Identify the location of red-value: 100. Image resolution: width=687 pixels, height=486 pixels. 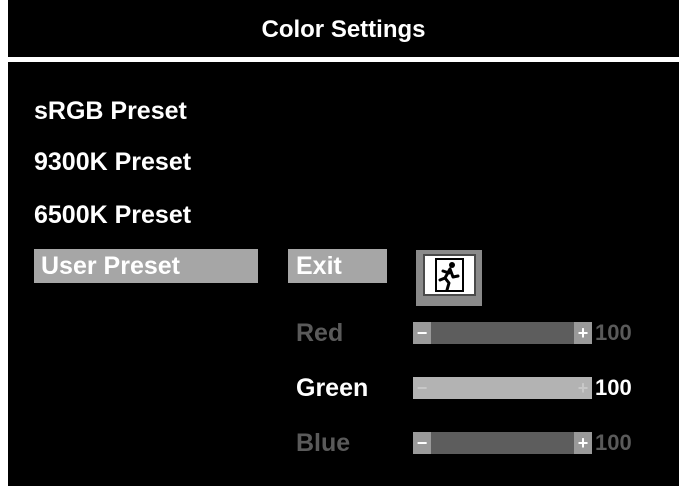
(613, 332).